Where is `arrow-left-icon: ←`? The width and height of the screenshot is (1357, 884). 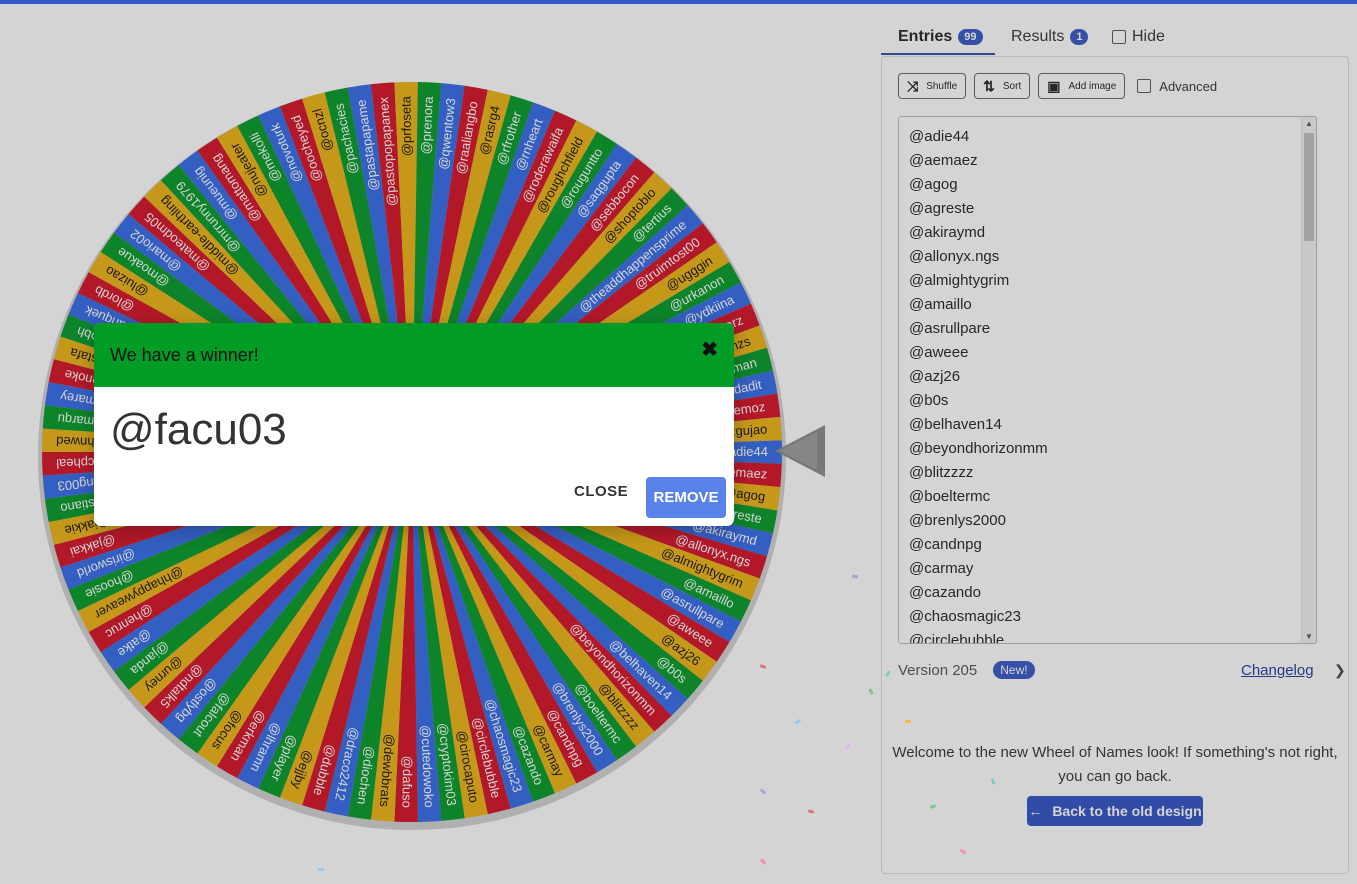 arrow-left-icon: ← is located at coordinates (1035, 811).